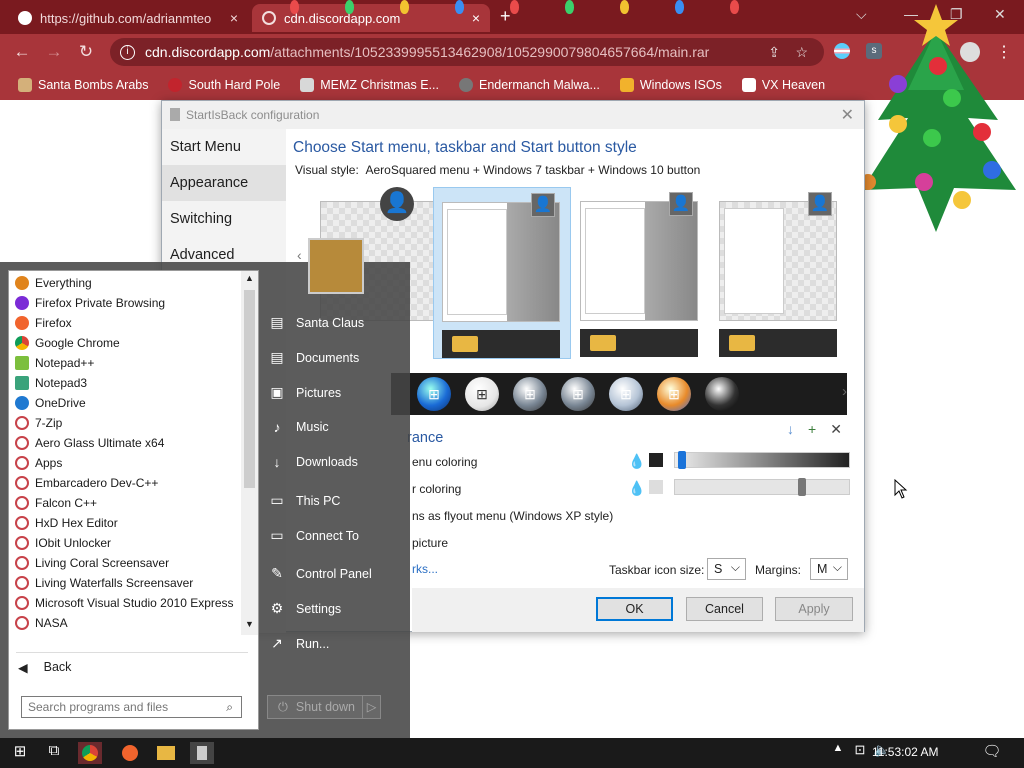 This screenshot has width=1024, height=768. What do you see at coordinates (656, 460) in the screenshot?
I see `color-swatch-dark` at bounding box center [656, 460].